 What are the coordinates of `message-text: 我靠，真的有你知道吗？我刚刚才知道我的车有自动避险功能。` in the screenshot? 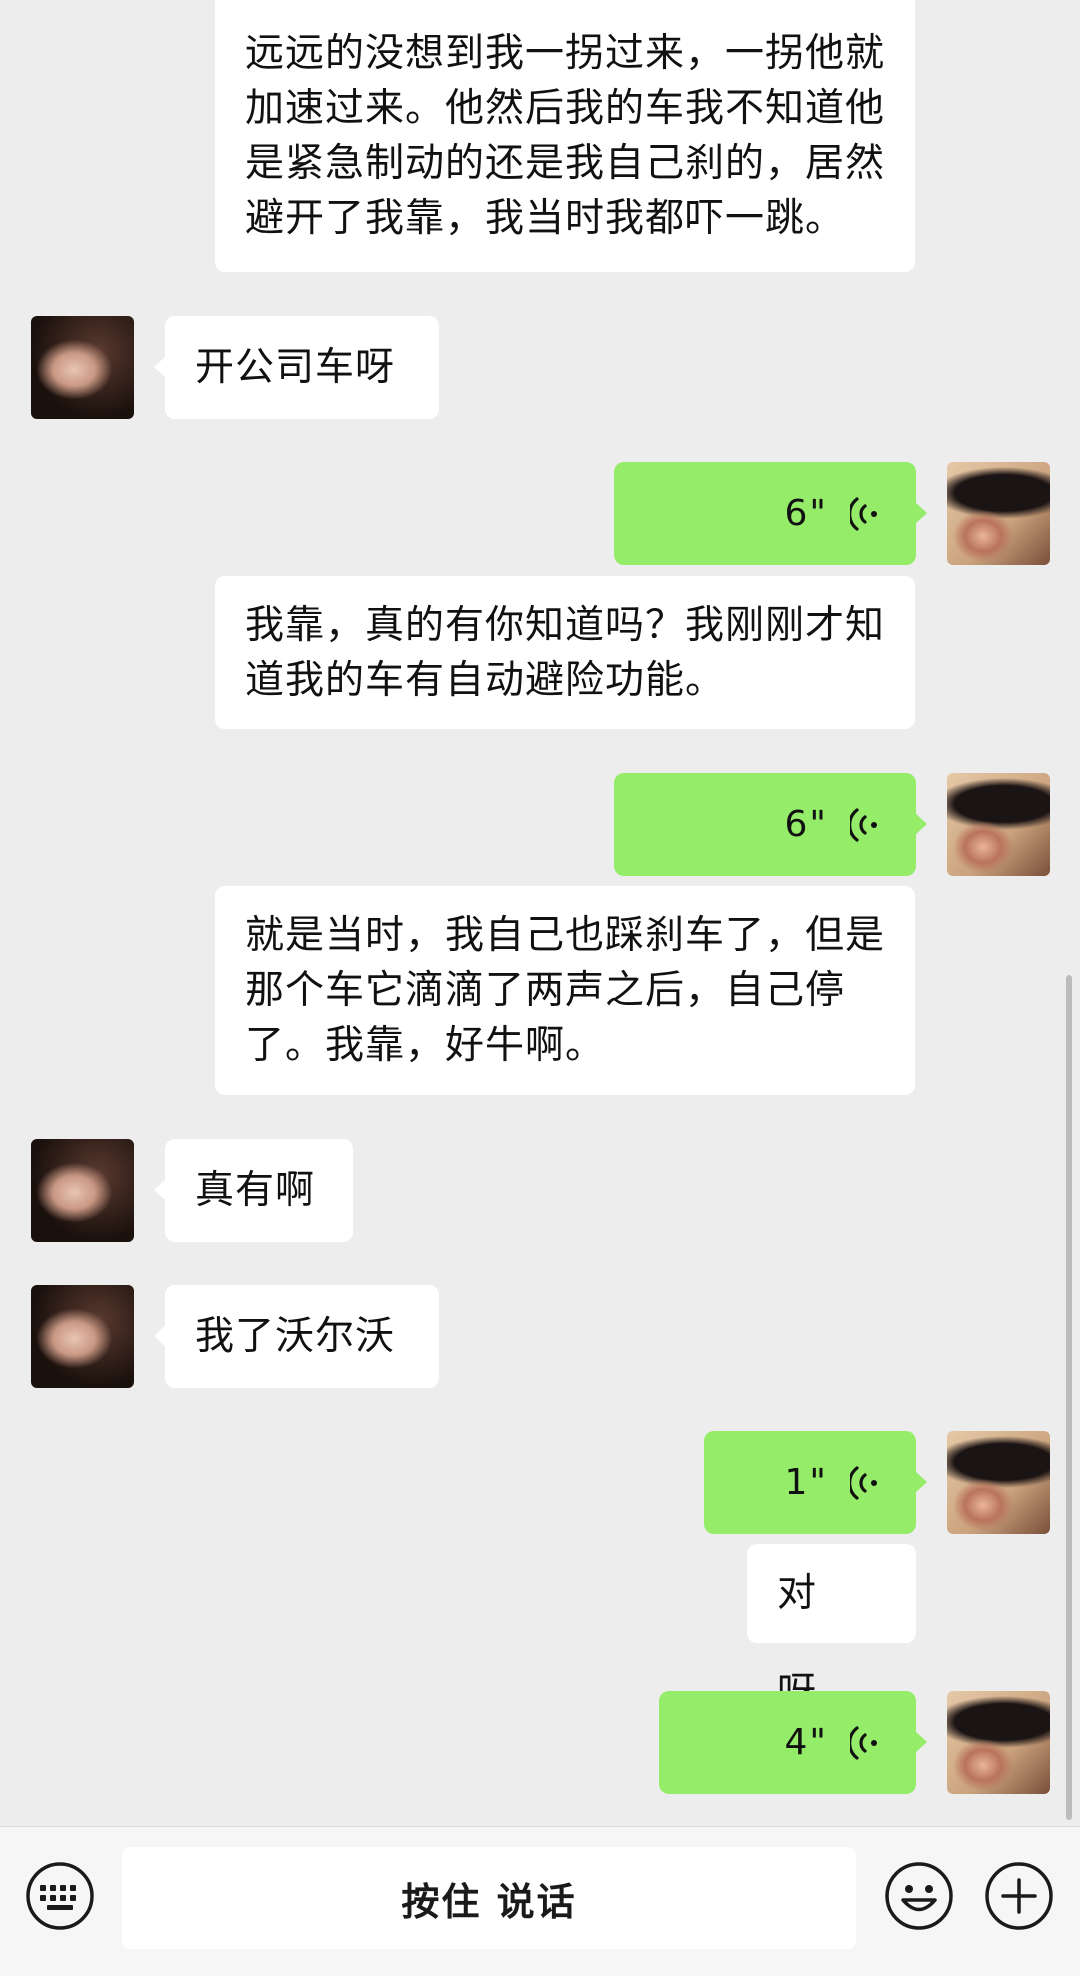 It's located at (565, 653).